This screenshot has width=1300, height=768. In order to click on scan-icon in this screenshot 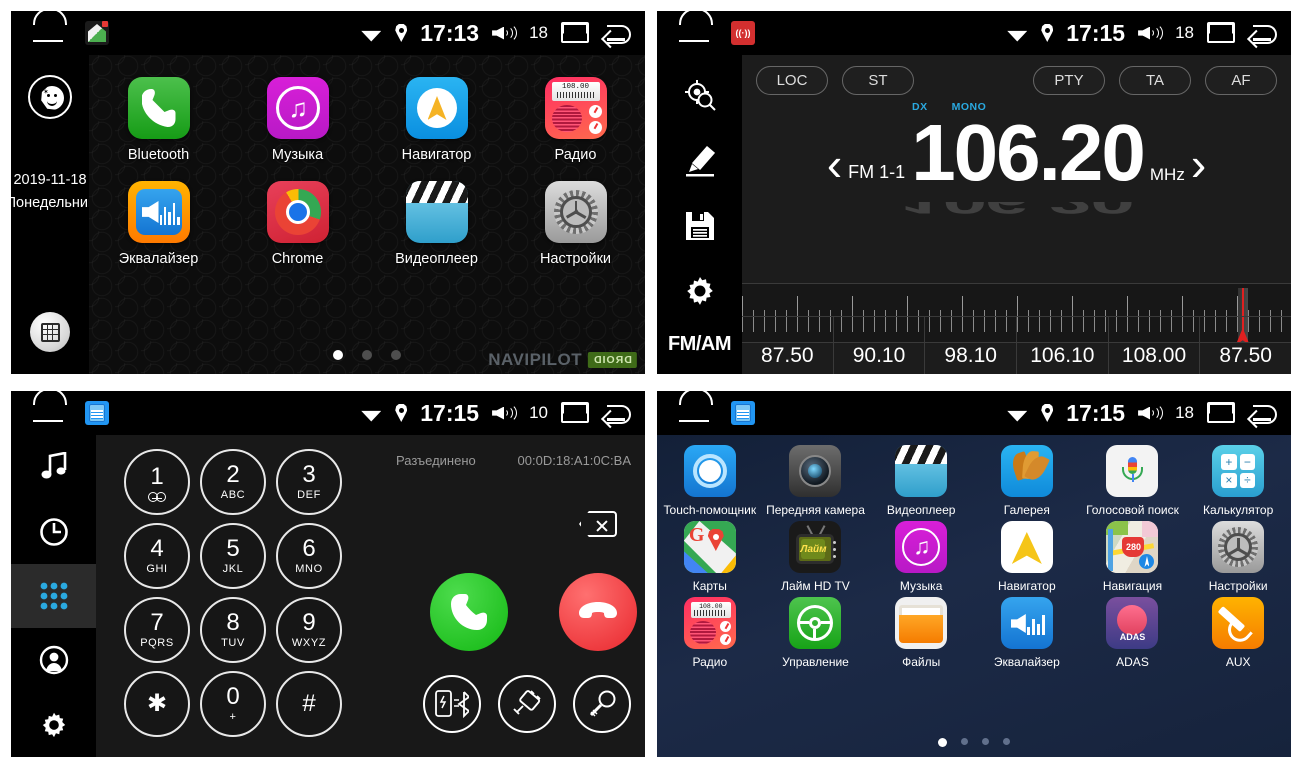, I will do `click(700, 96)`.